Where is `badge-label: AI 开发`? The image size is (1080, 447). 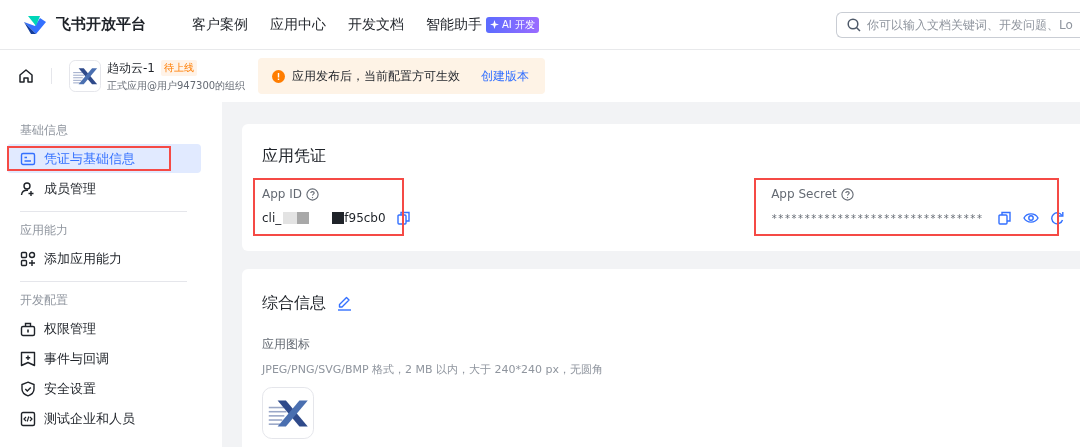
badge-label: AI 开发 is located at coordinates (518, 24).